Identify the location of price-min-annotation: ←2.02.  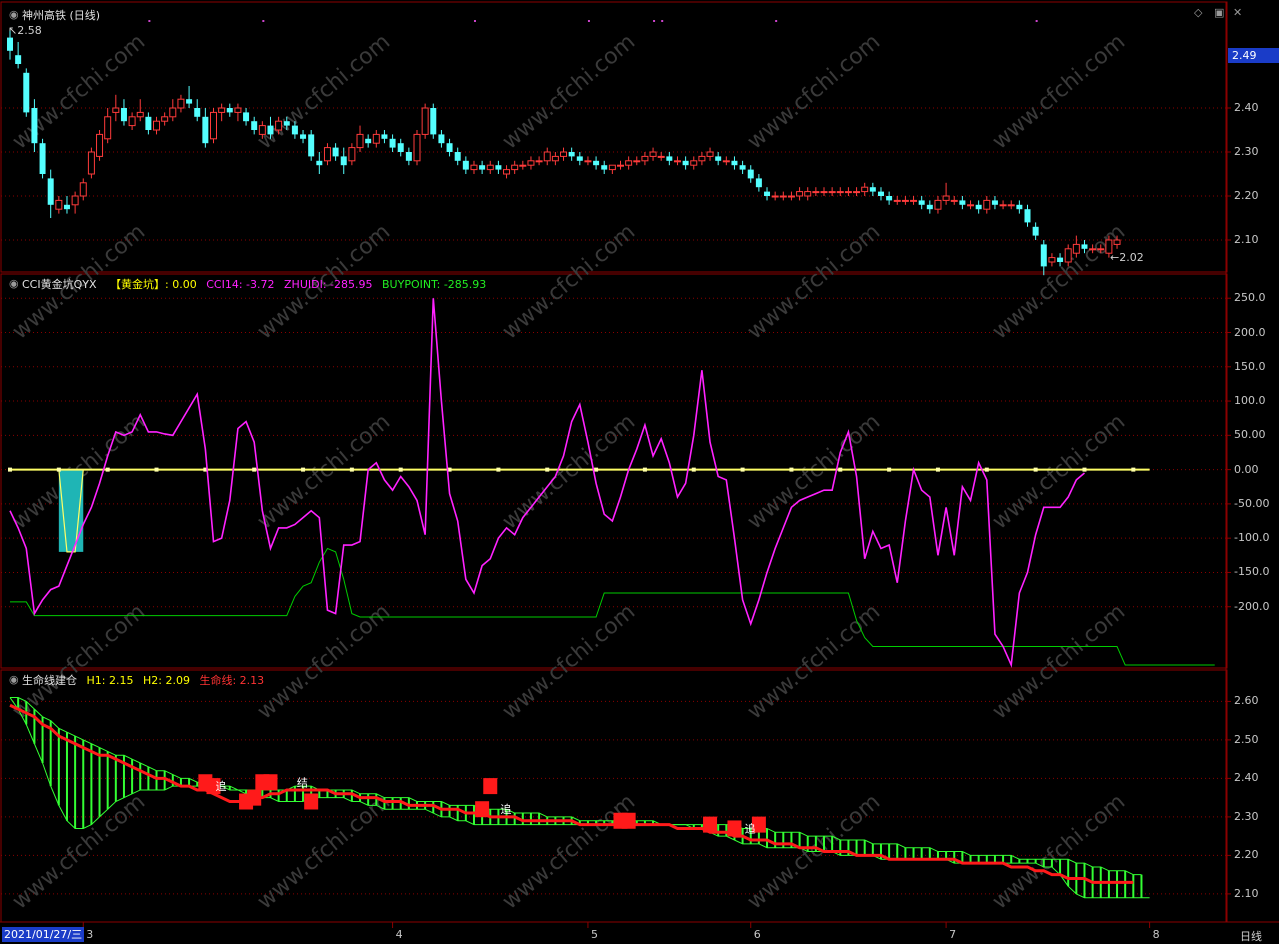
(1127, 257).